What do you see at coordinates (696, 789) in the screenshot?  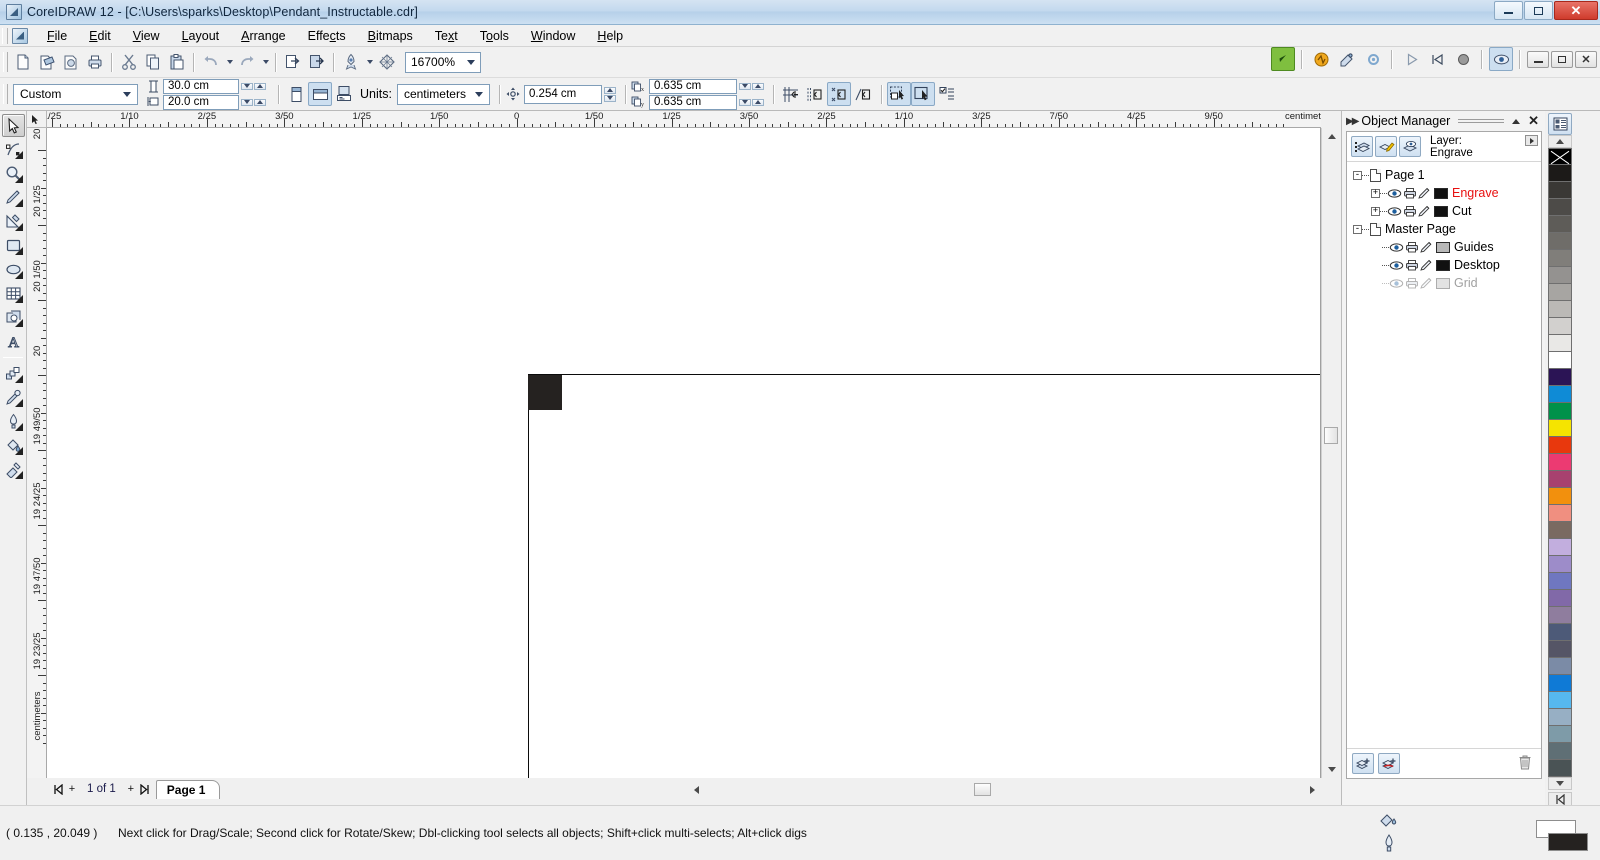 I see `scroll-left-button` at bounding box center [696, 789].